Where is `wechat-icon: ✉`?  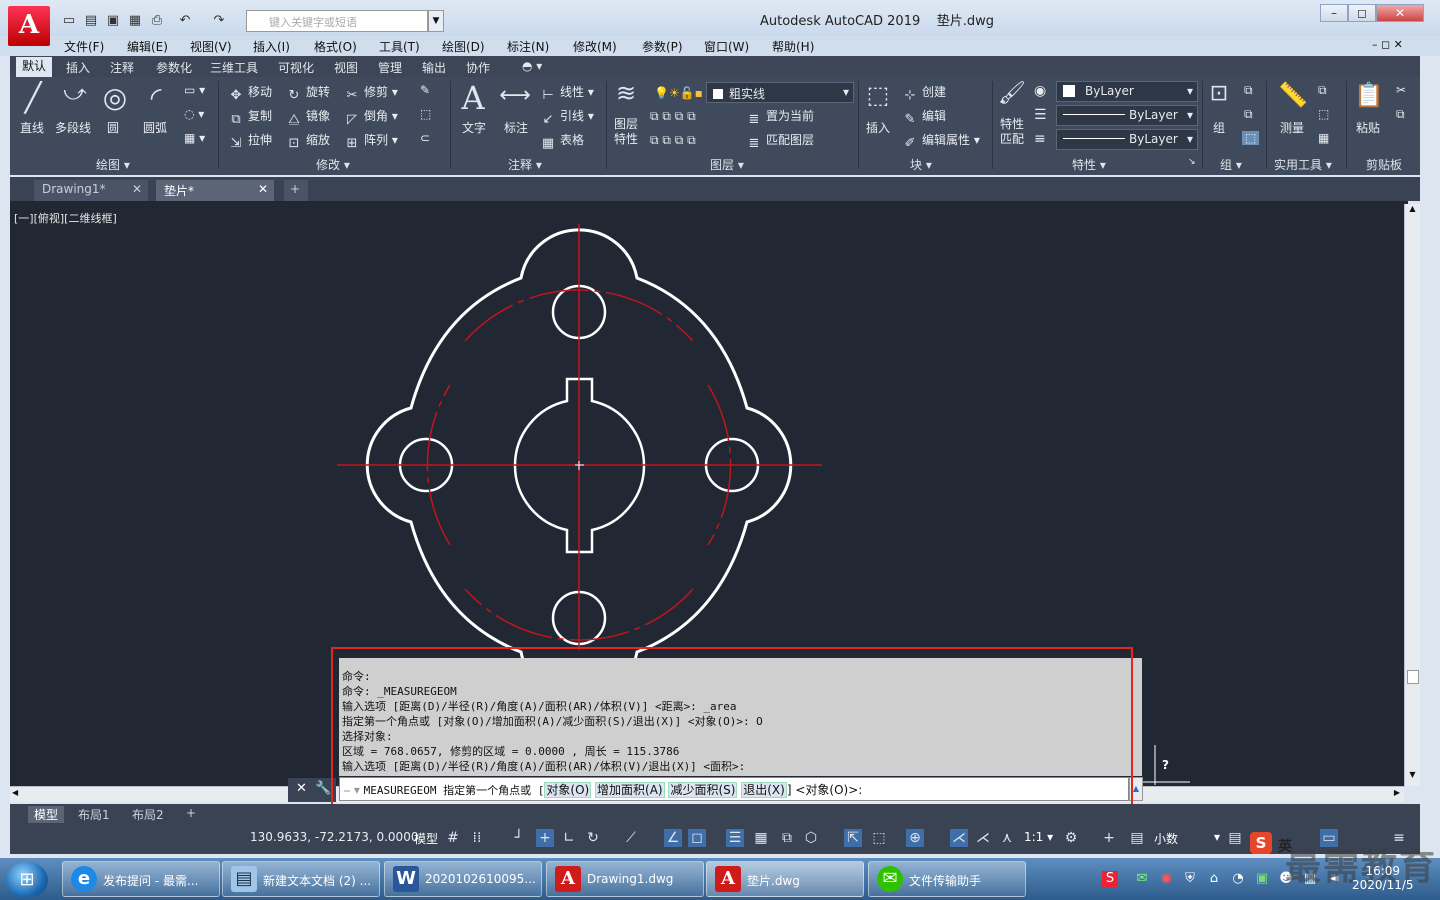 wechat-icon: ✉ is located at coordinates (890, 879).